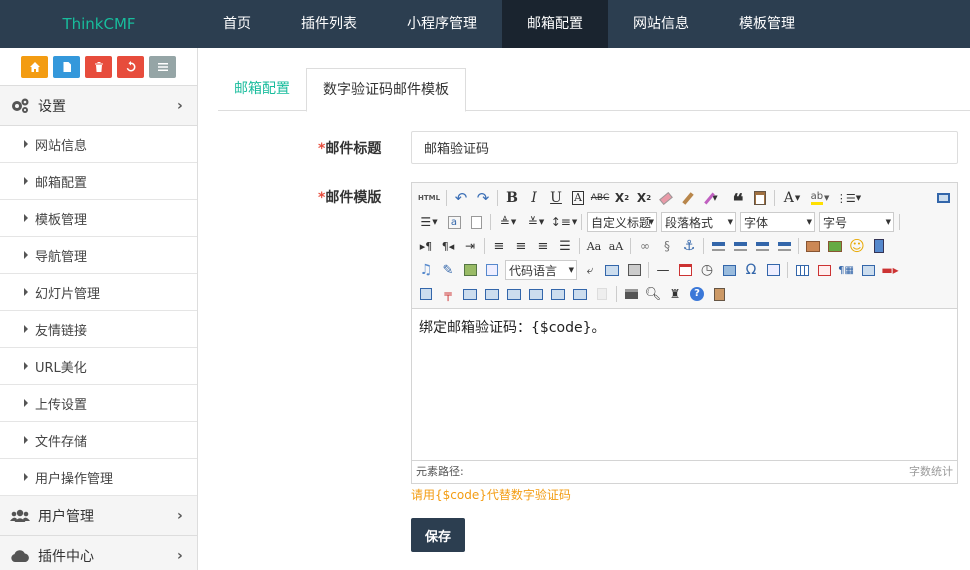  What do you see at coordinates (98, 553) in the screenshot?
I see `menu-plugins: 插件中心 ›` at bounding box center [98, 553].